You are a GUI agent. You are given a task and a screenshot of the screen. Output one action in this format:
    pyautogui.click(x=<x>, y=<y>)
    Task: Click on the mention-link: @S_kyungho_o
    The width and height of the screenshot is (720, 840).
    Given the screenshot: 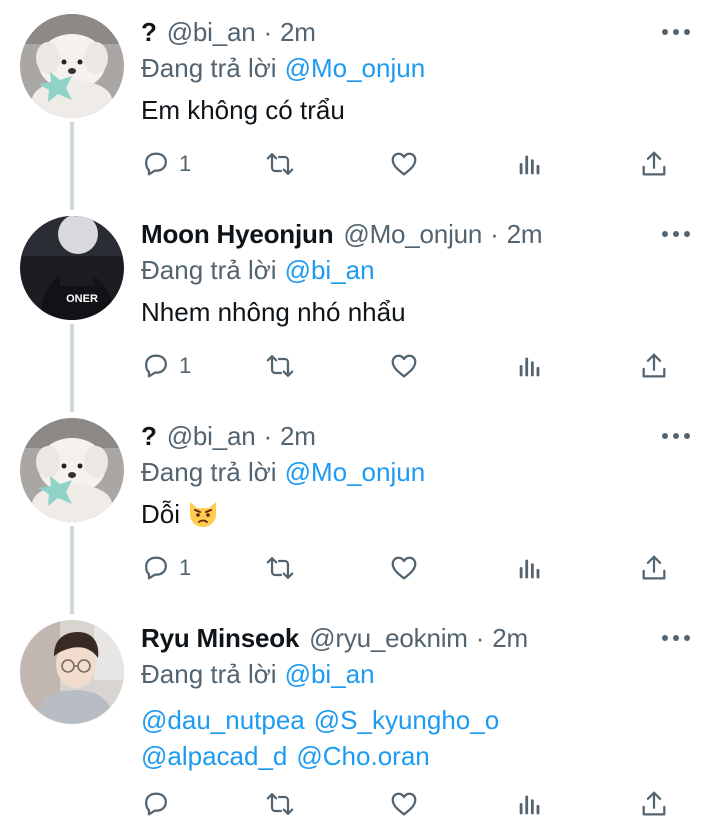 What is the action you would take?
    pyautogui.click(x=406, y=720)
    